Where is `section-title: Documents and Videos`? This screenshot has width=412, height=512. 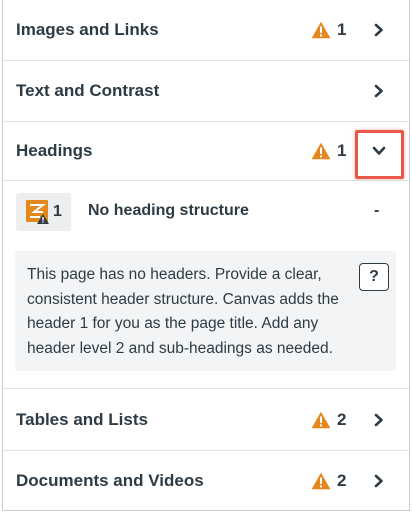 section-title: Documents and Videos is located at coordinates (110, 480).